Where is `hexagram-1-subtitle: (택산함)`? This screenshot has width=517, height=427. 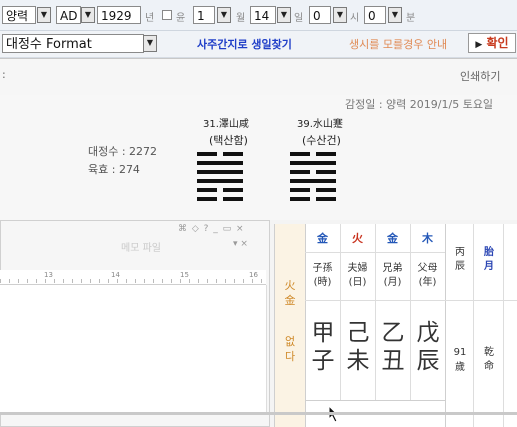
hexagram-1-subtitle: (택산함) is located at coordinates (228, 140).